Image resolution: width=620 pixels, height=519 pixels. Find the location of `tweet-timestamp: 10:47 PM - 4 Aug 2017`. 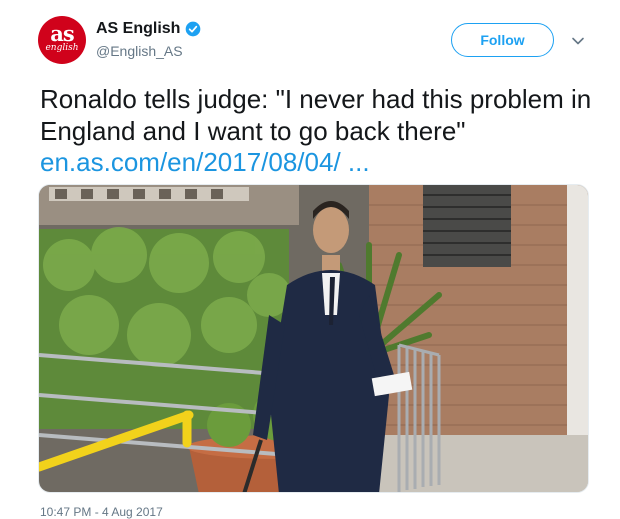

tweet-timestamp: 10:47 PM - 4 Aug 2017 is located at coordinates (101, 512).